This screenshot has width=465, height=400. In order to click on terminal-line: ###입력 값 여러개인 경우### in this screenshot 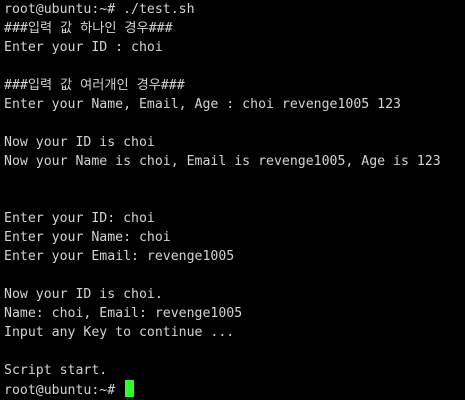, I will do `click(94, 85)`.